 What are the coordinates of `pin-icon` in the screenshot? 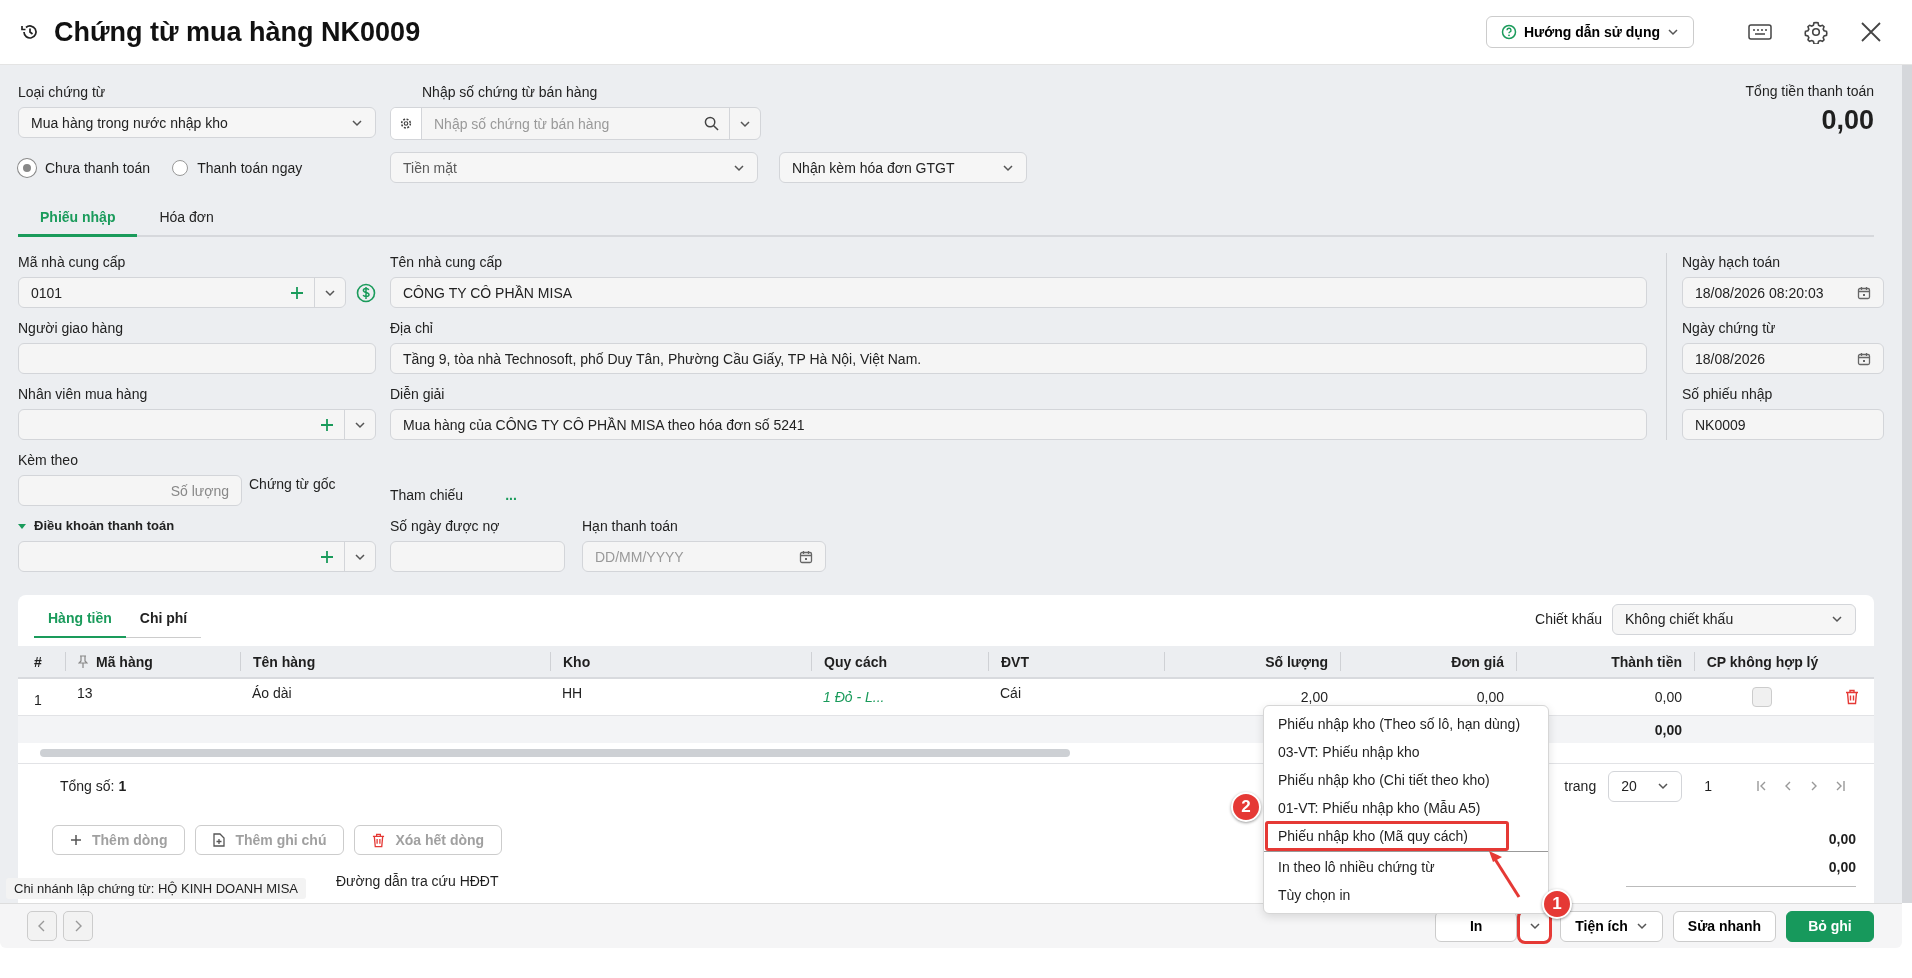 It's located at (83, 661).